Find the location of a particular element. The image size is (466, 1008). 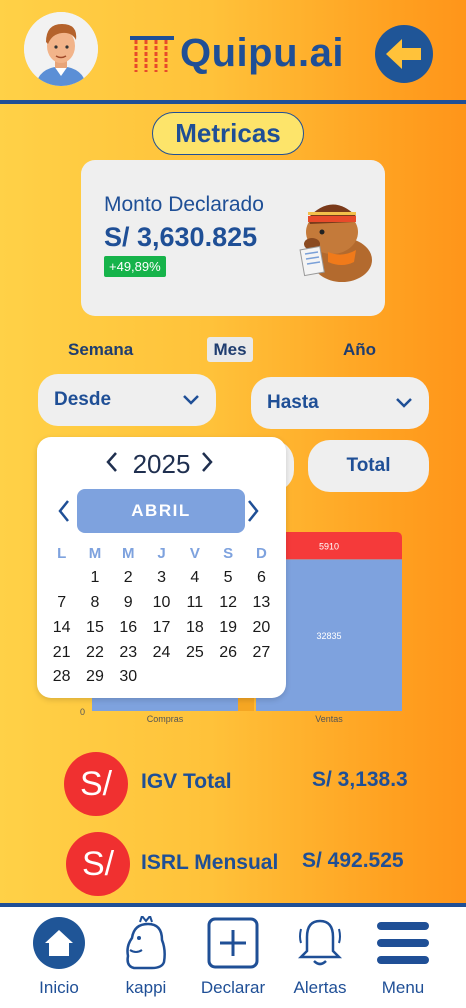

isrl-label: ISRL Mensual is located at coordinates (210, 862).